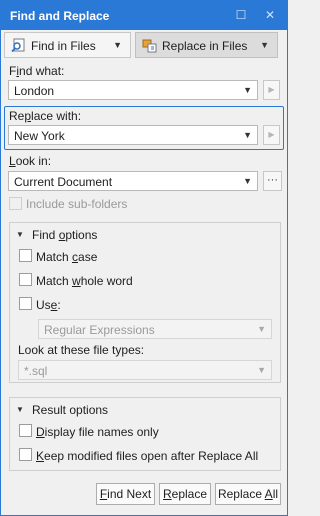  I want to click on find-what-label: Find what:, so click(37, 71).